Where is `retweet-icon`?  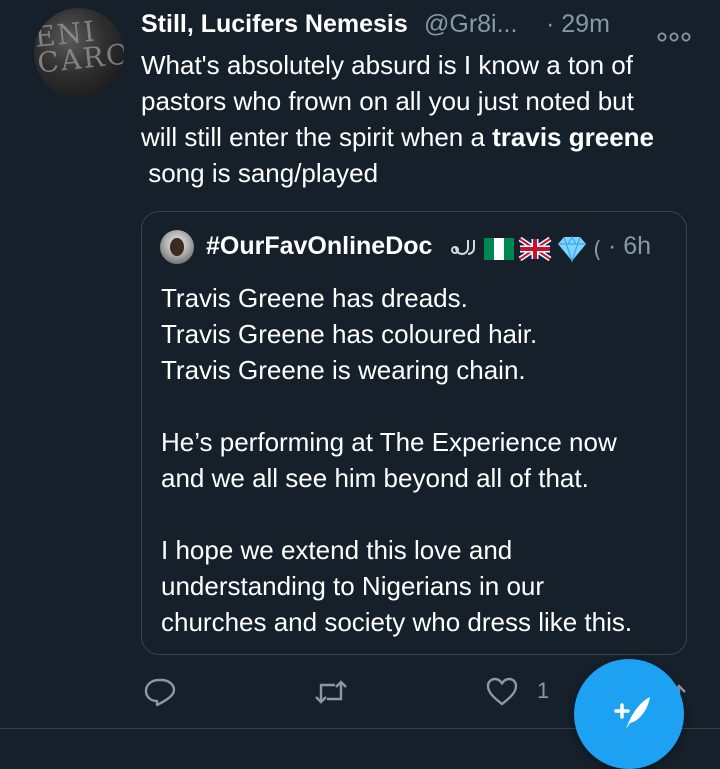
retweet-icon is located at coordinates (331, 692).